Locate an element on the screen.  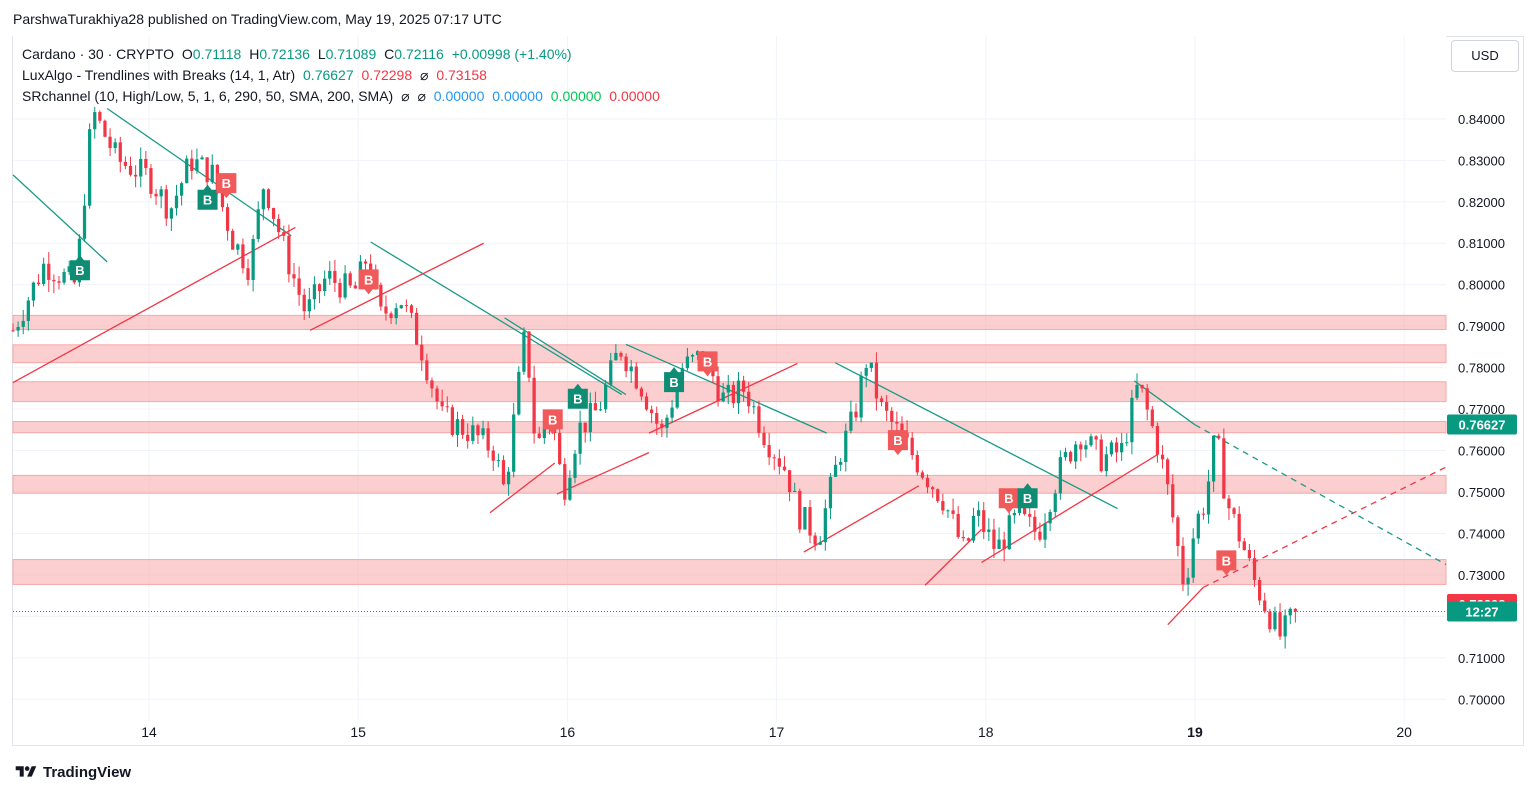
y-tick-label: 0.75000 is located at coordinates (1481, 492).